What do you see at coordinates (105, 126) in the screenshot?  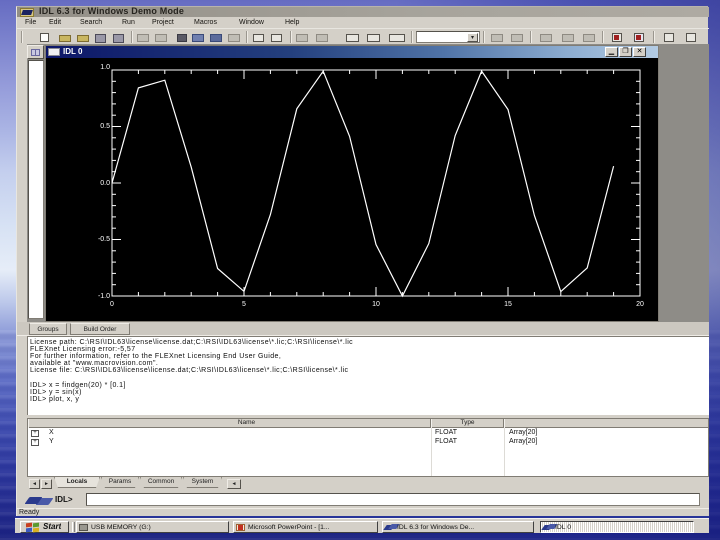 I see `svg-text: 0.5` at bounding box center [105, 126].